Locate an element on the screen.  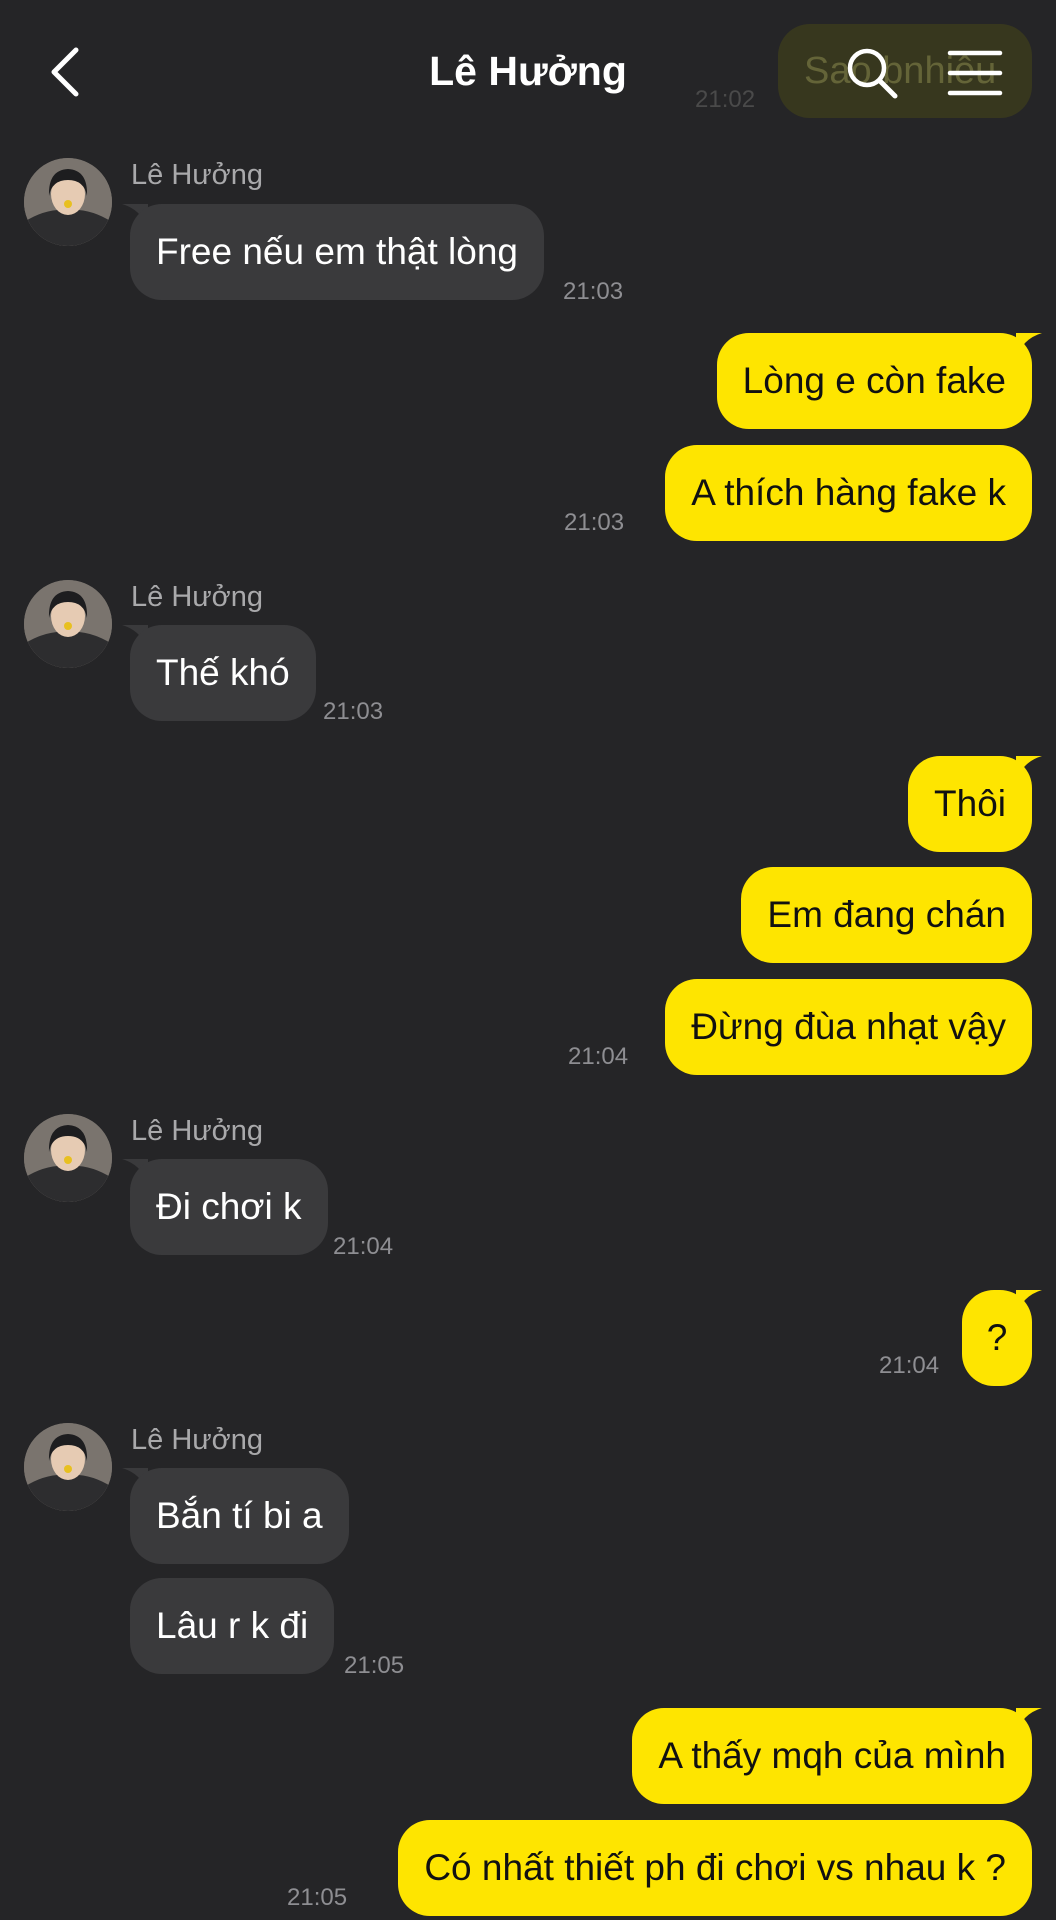
outgoing-message-bubble: ? is located at coordinates (997, 1338).